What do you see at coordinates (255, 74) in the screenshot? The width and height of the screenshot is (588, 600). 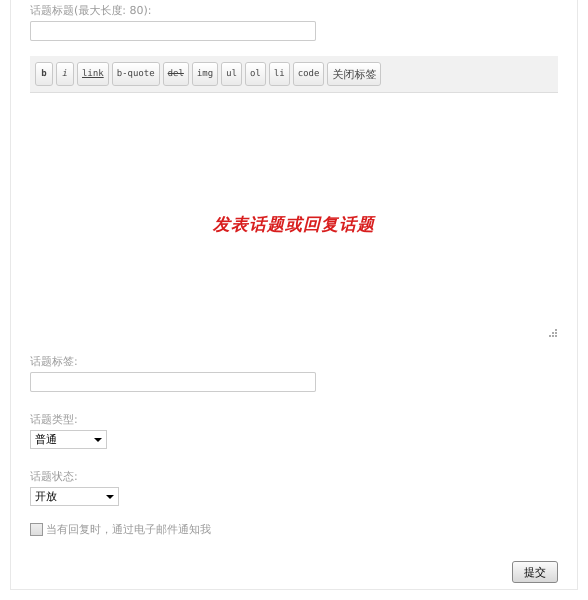 I see `toolbar-button: ol` at bounding box center [255, 74].